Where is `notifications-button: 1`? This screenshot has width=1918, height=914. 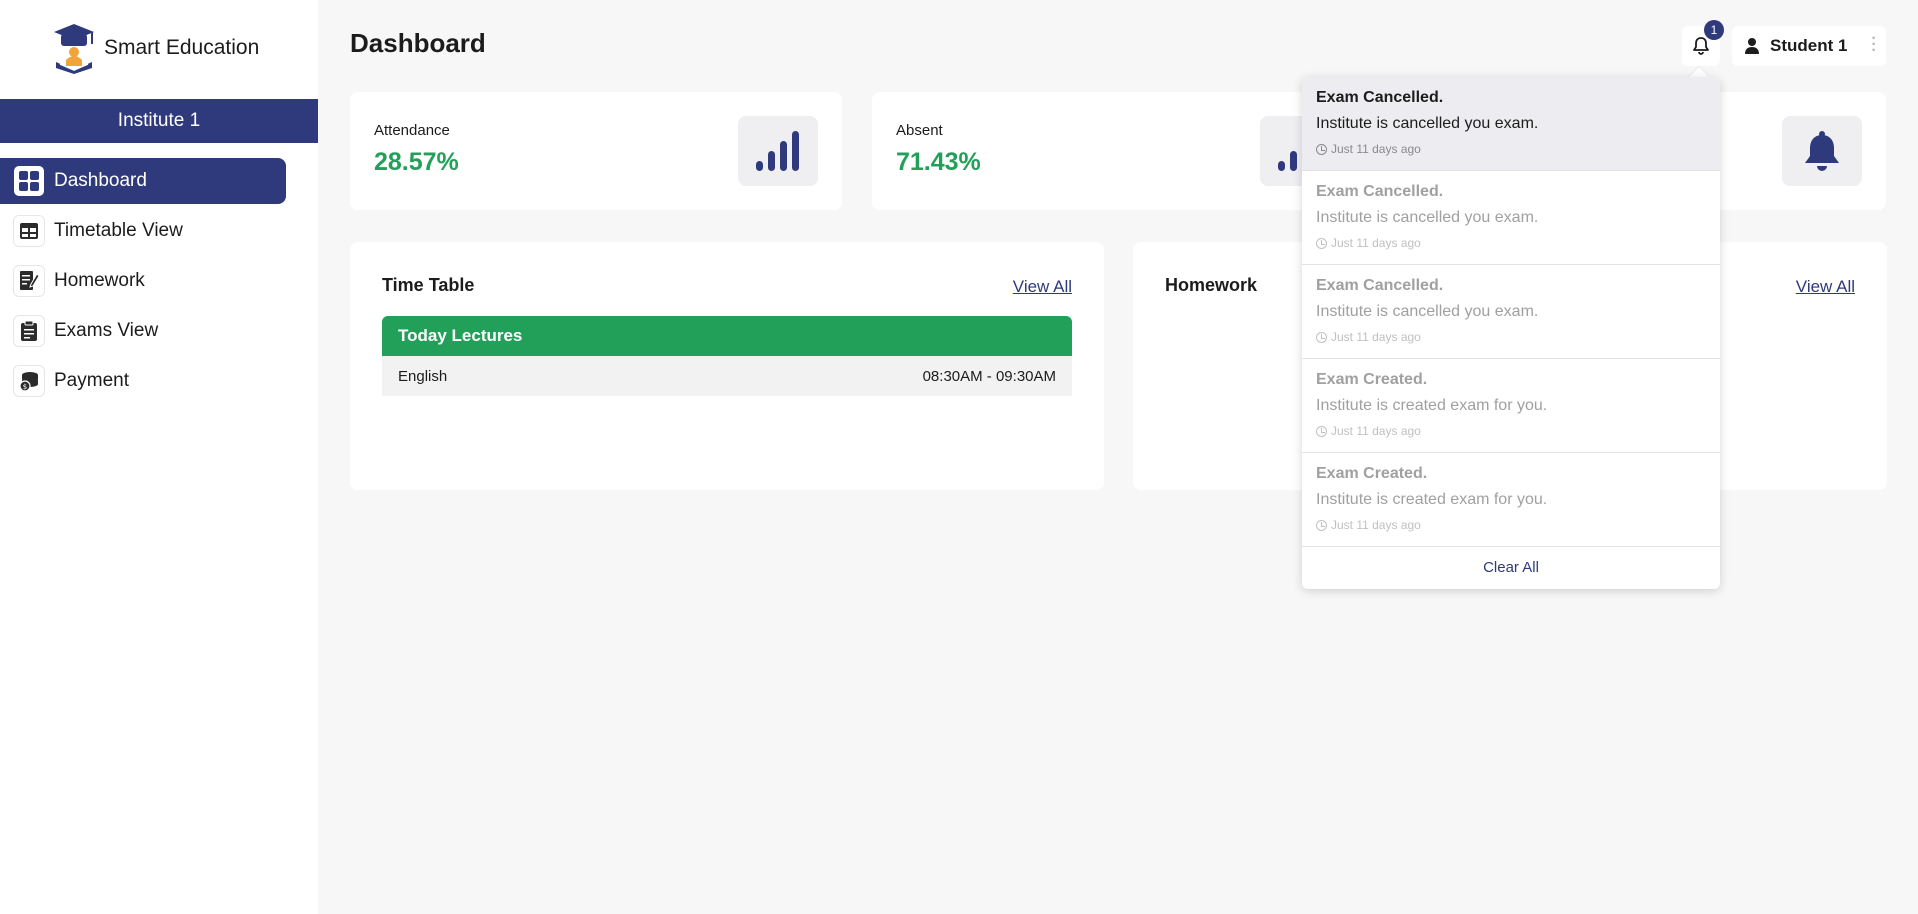 notifications-button: 1 is located at coordinates (1703, 43).